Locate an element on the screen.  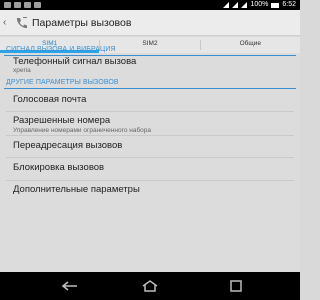
status-bar: 100% 6:52 is located at coordinates (150, 5).